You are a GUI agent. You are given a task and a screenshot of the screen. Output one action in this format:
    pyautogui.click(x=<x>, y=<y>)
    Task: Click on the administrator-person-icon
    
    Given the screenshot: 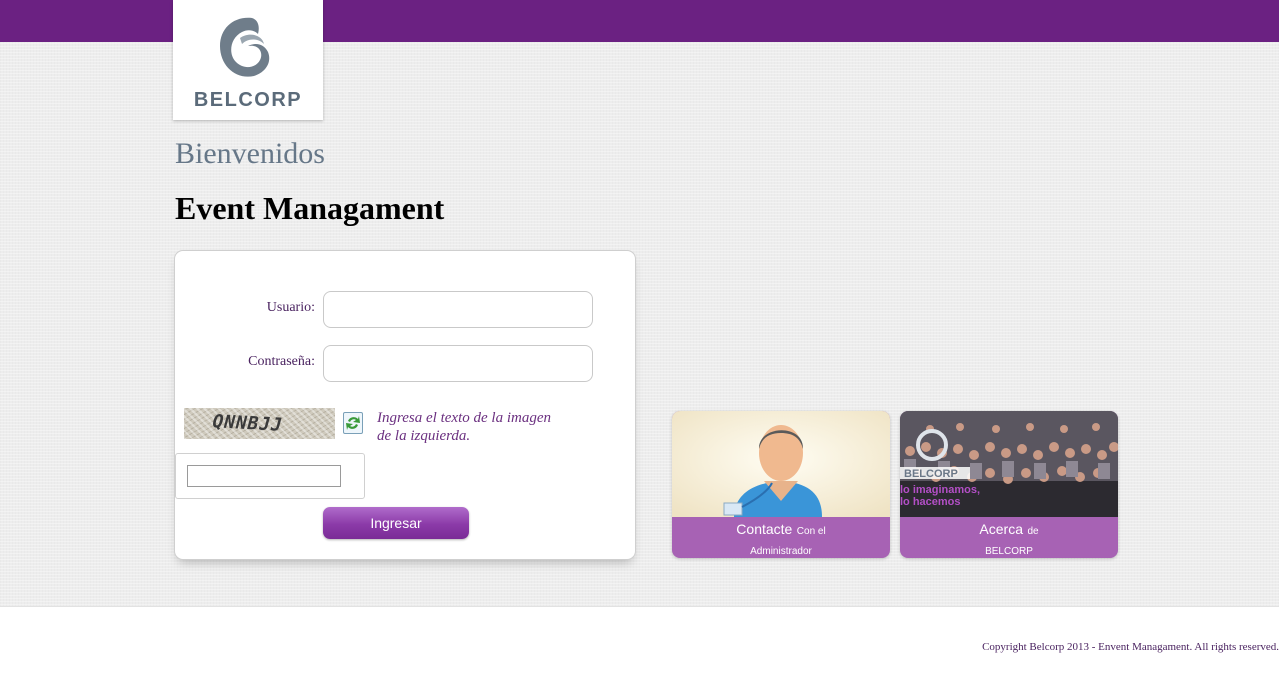 What is the action you would take?
    pyautogui.click(x=781, y=464)
    